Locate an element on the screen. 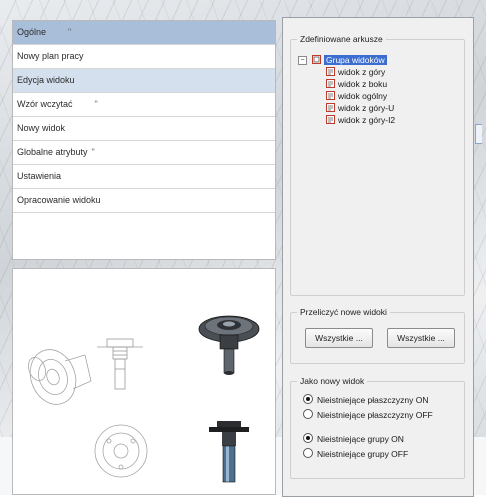 The image size is (486, 497). tree-node: widok z góry is located at coordinates (355, 72).